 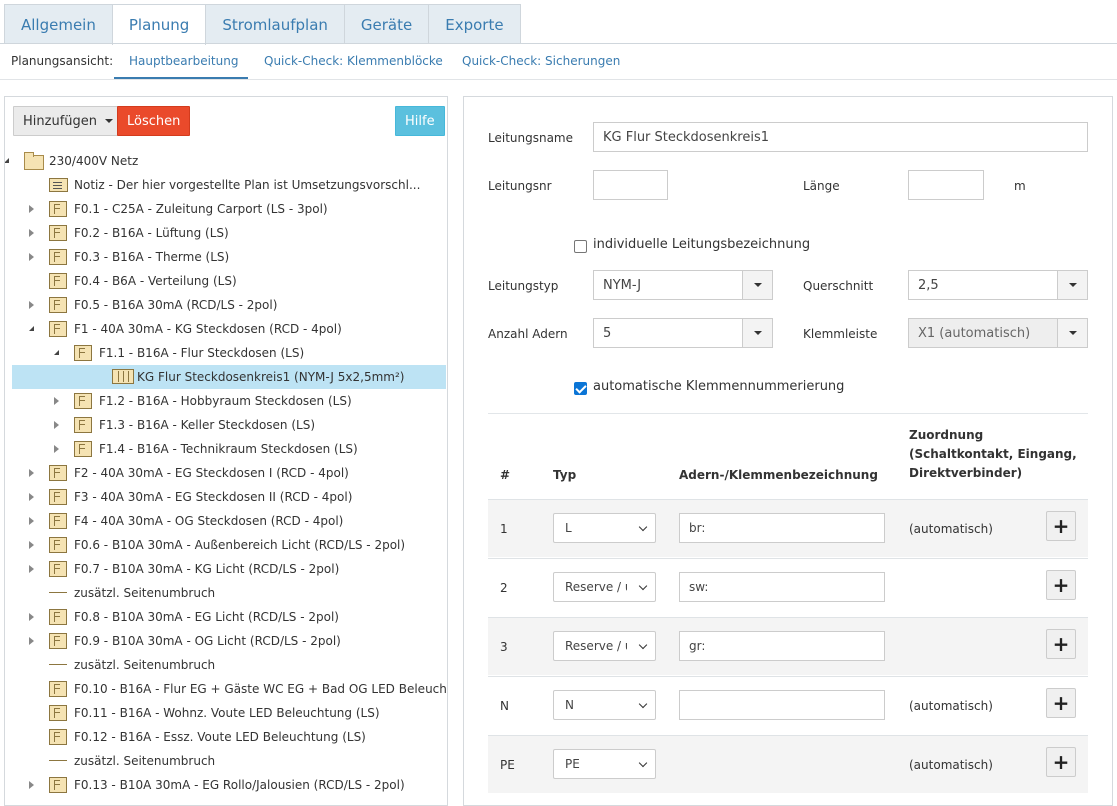 What do you see at coordinates (181, 78) in the screenshot?
I see `subnav-active-indicator` at bounding box center [181, 78].